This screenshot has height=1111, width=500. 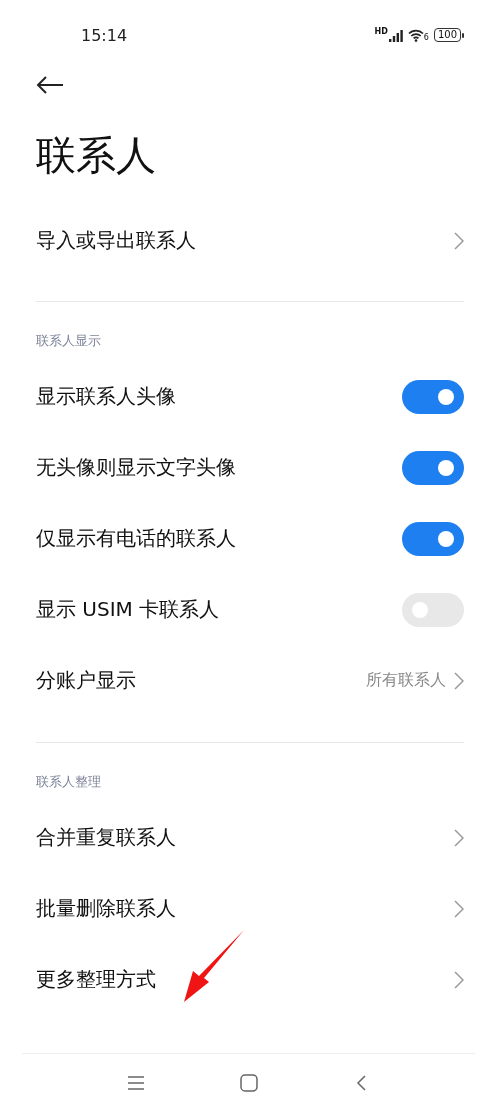 What do you see at coordinates (415, 35) in the screenshot?
I see `wifi-icon` at bounding box center [415, 35].